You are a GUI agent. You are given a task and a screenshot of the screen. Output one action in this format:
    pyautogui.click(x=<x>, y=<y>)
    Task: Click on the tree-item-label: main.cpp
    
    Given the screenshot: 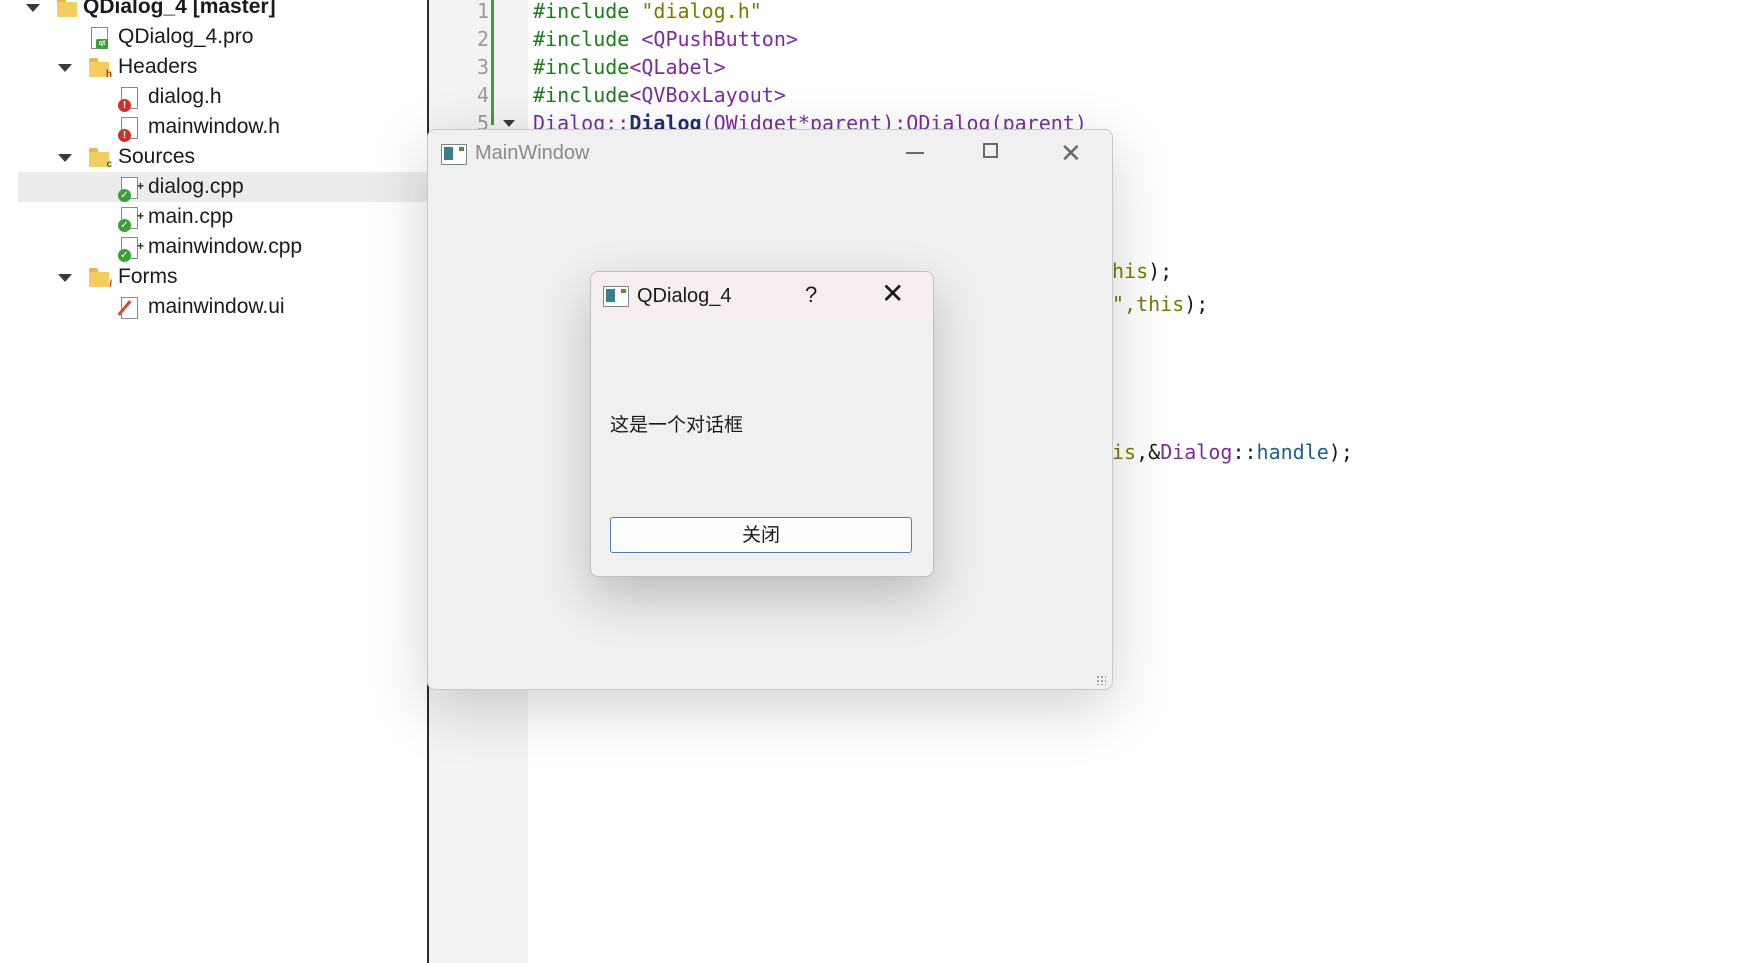 What is the action you would take?
    pyautogui.click(x=191, y=216)
    